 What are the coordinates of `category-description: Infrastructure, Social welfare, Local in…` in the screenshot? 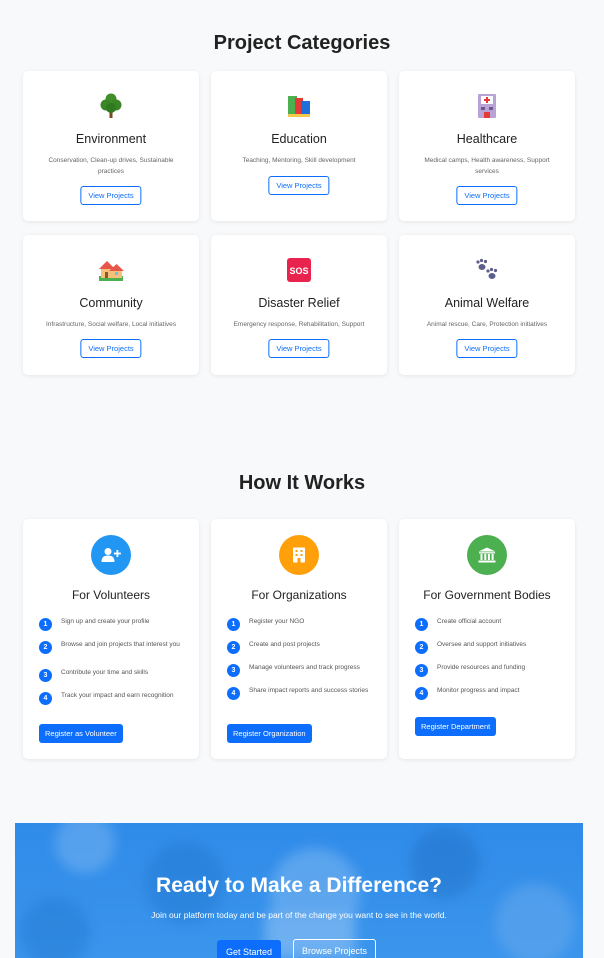 It's located at (111, 324).